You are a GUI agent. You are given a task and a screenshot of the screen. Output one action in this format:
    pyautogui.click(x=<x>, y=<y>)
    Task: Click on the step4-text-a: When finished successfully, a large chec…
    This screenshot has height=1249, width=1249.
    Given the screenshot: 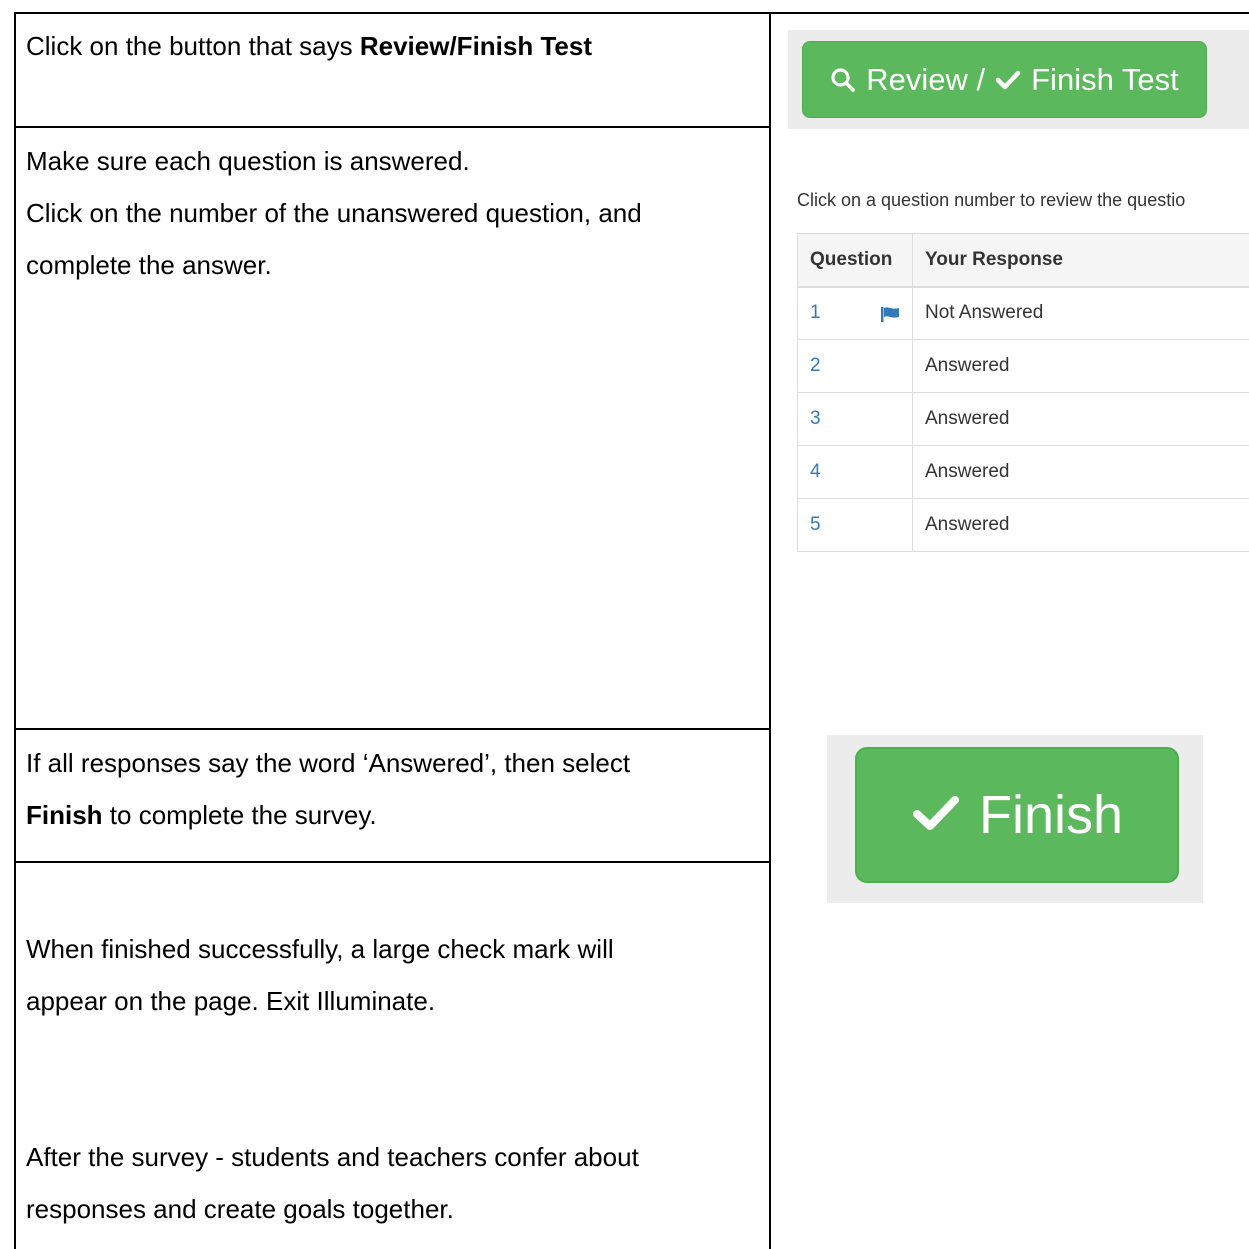 What is the action you would take?
    pyautogui.click(x=386, y=975)
    